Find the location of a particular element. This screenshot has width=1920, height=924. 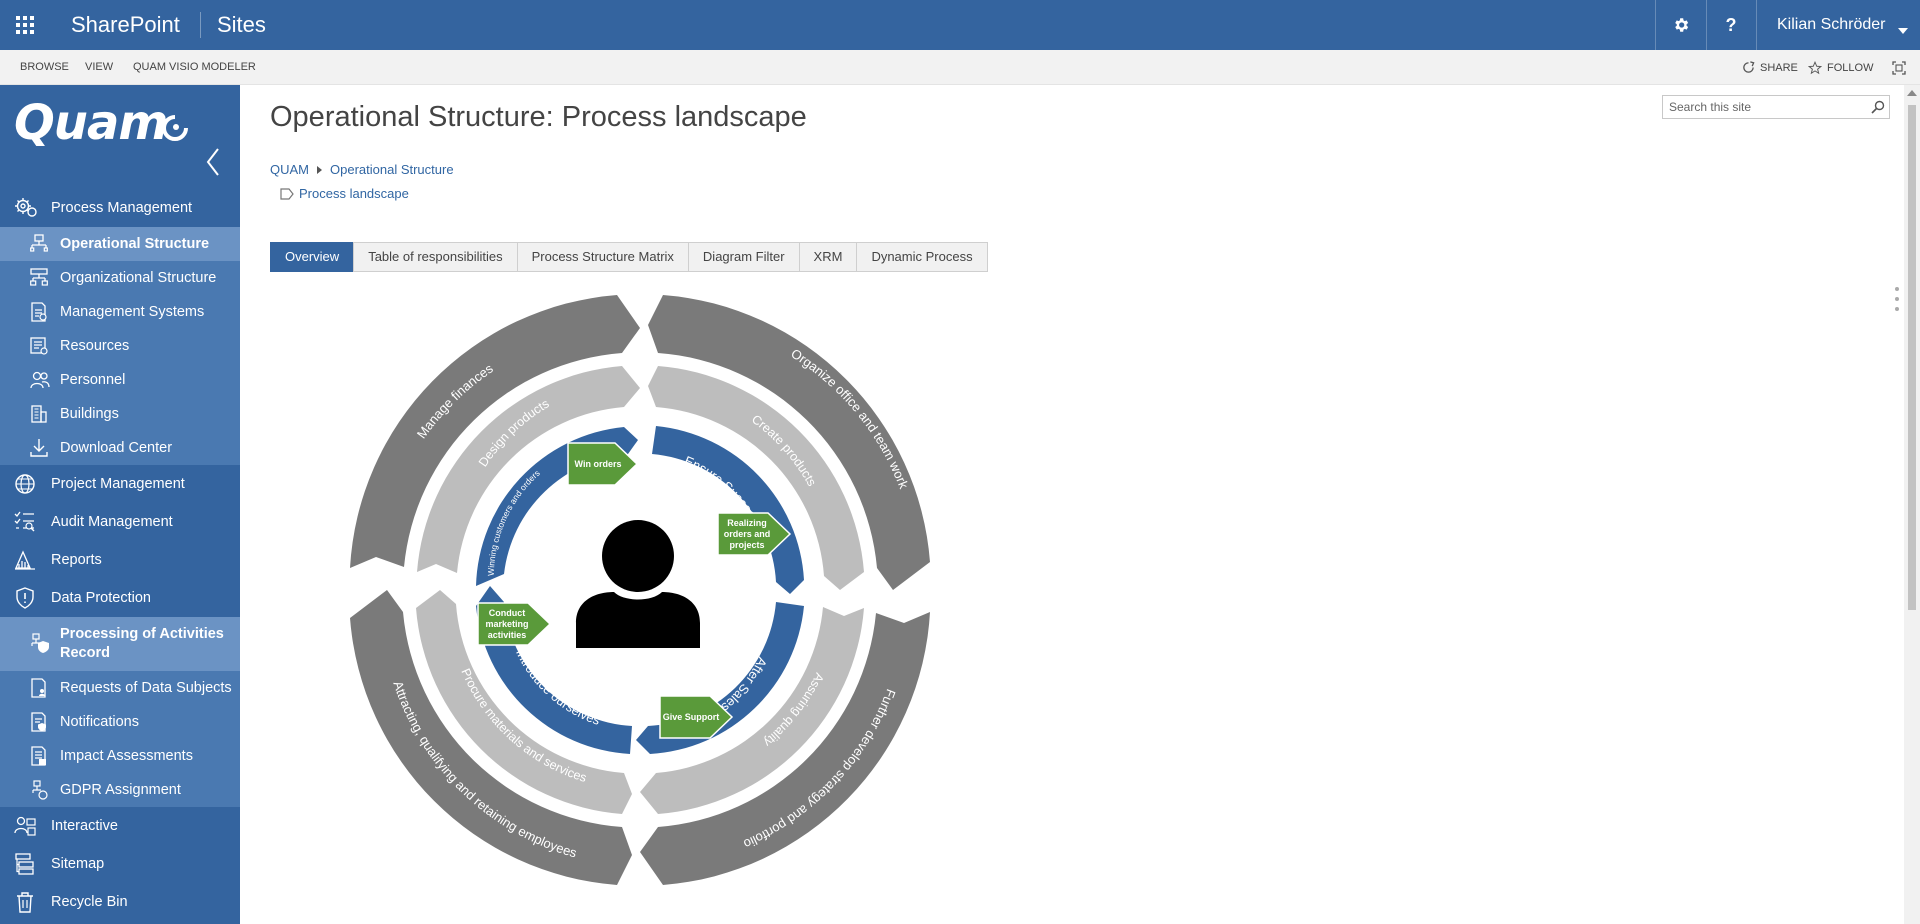

follow-label: FOLLOW is located at coordinates (1850, 67).